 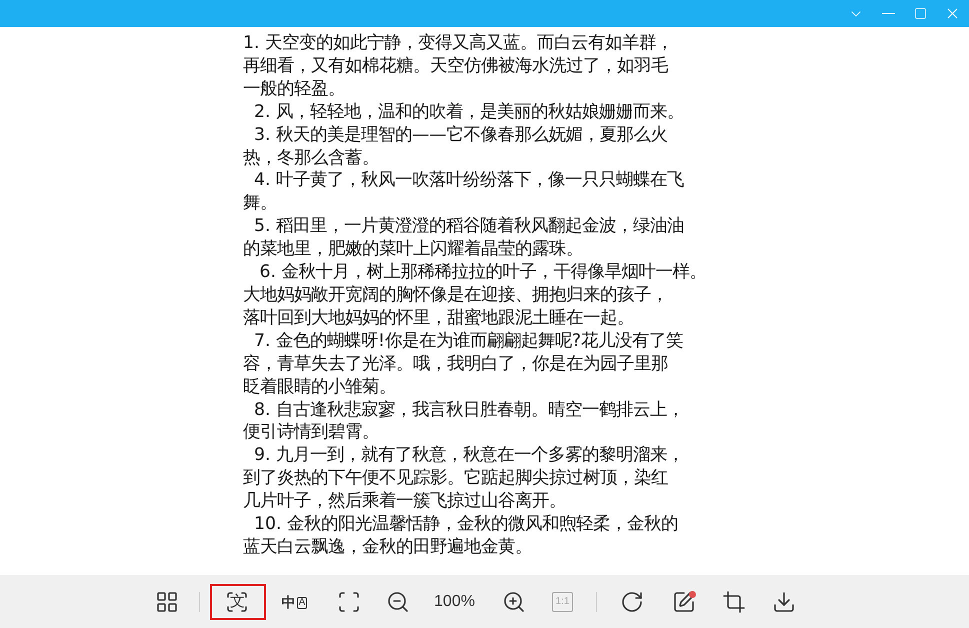 What do you see at coordinates (454, 602) in the screenshot?
I see `zoom-level: 100%` at bounding box center [454, 602].